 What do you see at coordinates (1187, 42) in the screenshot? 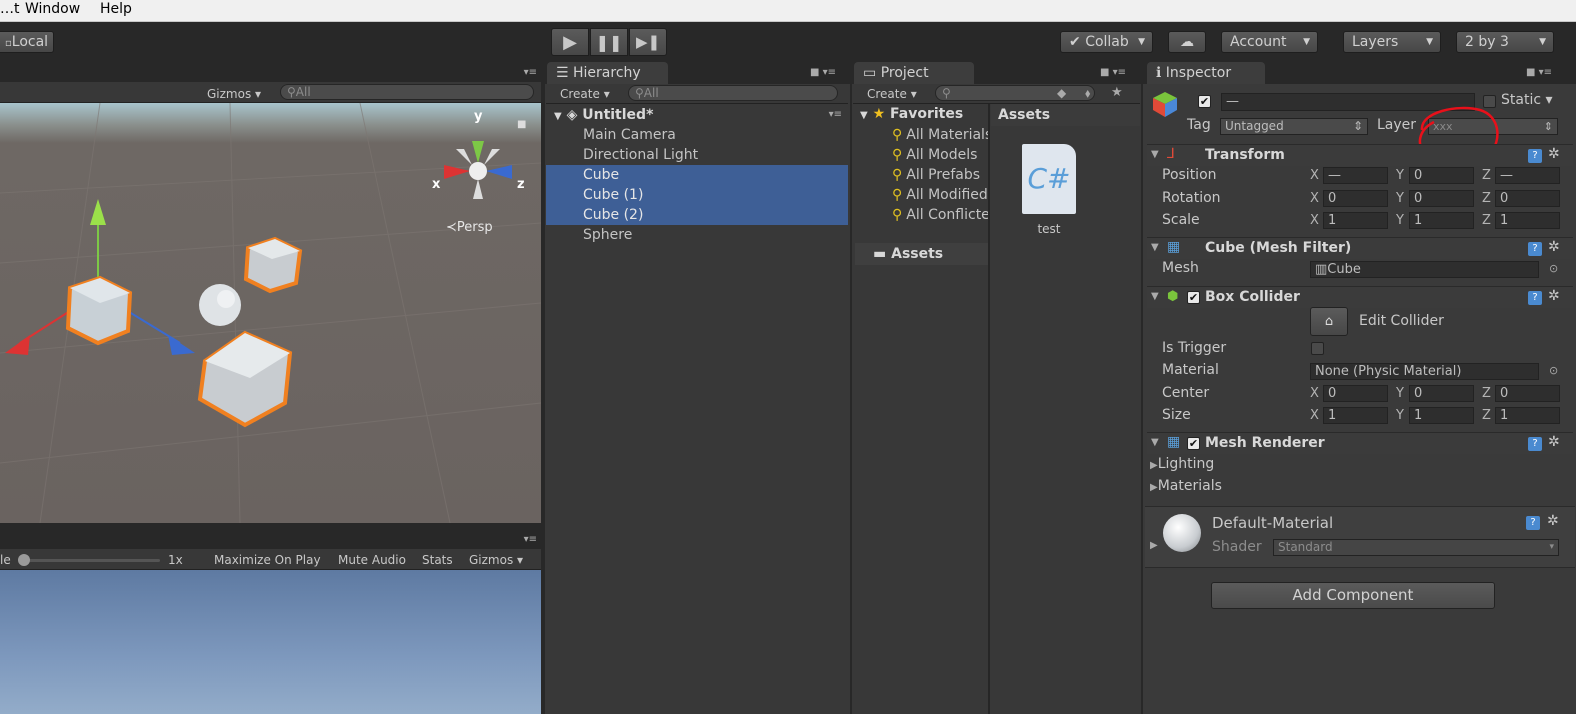
I see `cloud-button: ☁` at bounding box center [1187, 42].